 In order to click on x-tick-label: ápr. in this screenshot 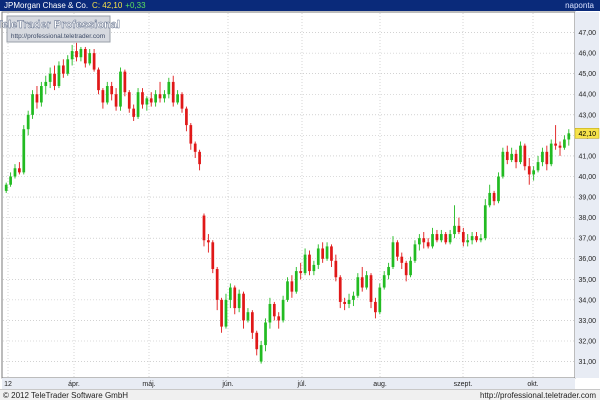, I will do `click(74, 384)`.